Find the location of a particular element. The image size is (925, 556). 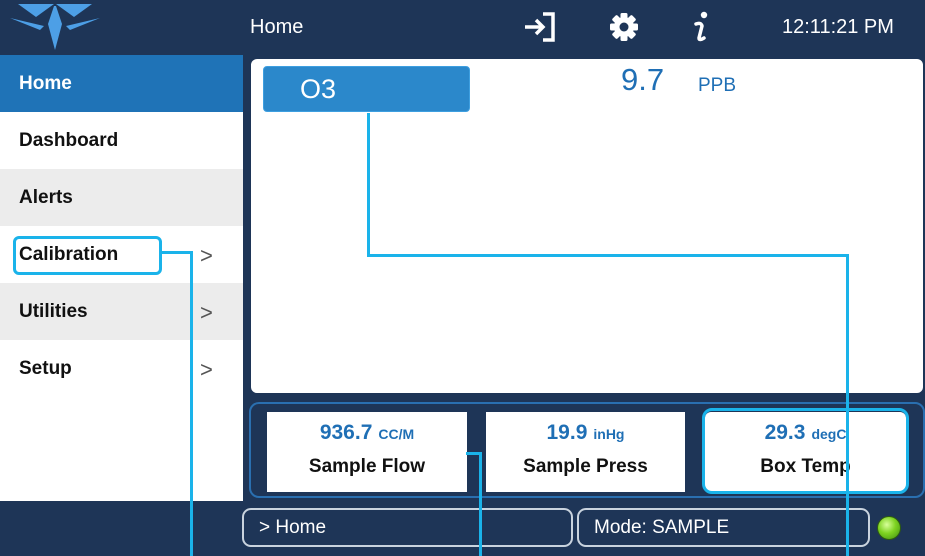

callout-line-calibration-horizontal is located at coordinates (177, 252).